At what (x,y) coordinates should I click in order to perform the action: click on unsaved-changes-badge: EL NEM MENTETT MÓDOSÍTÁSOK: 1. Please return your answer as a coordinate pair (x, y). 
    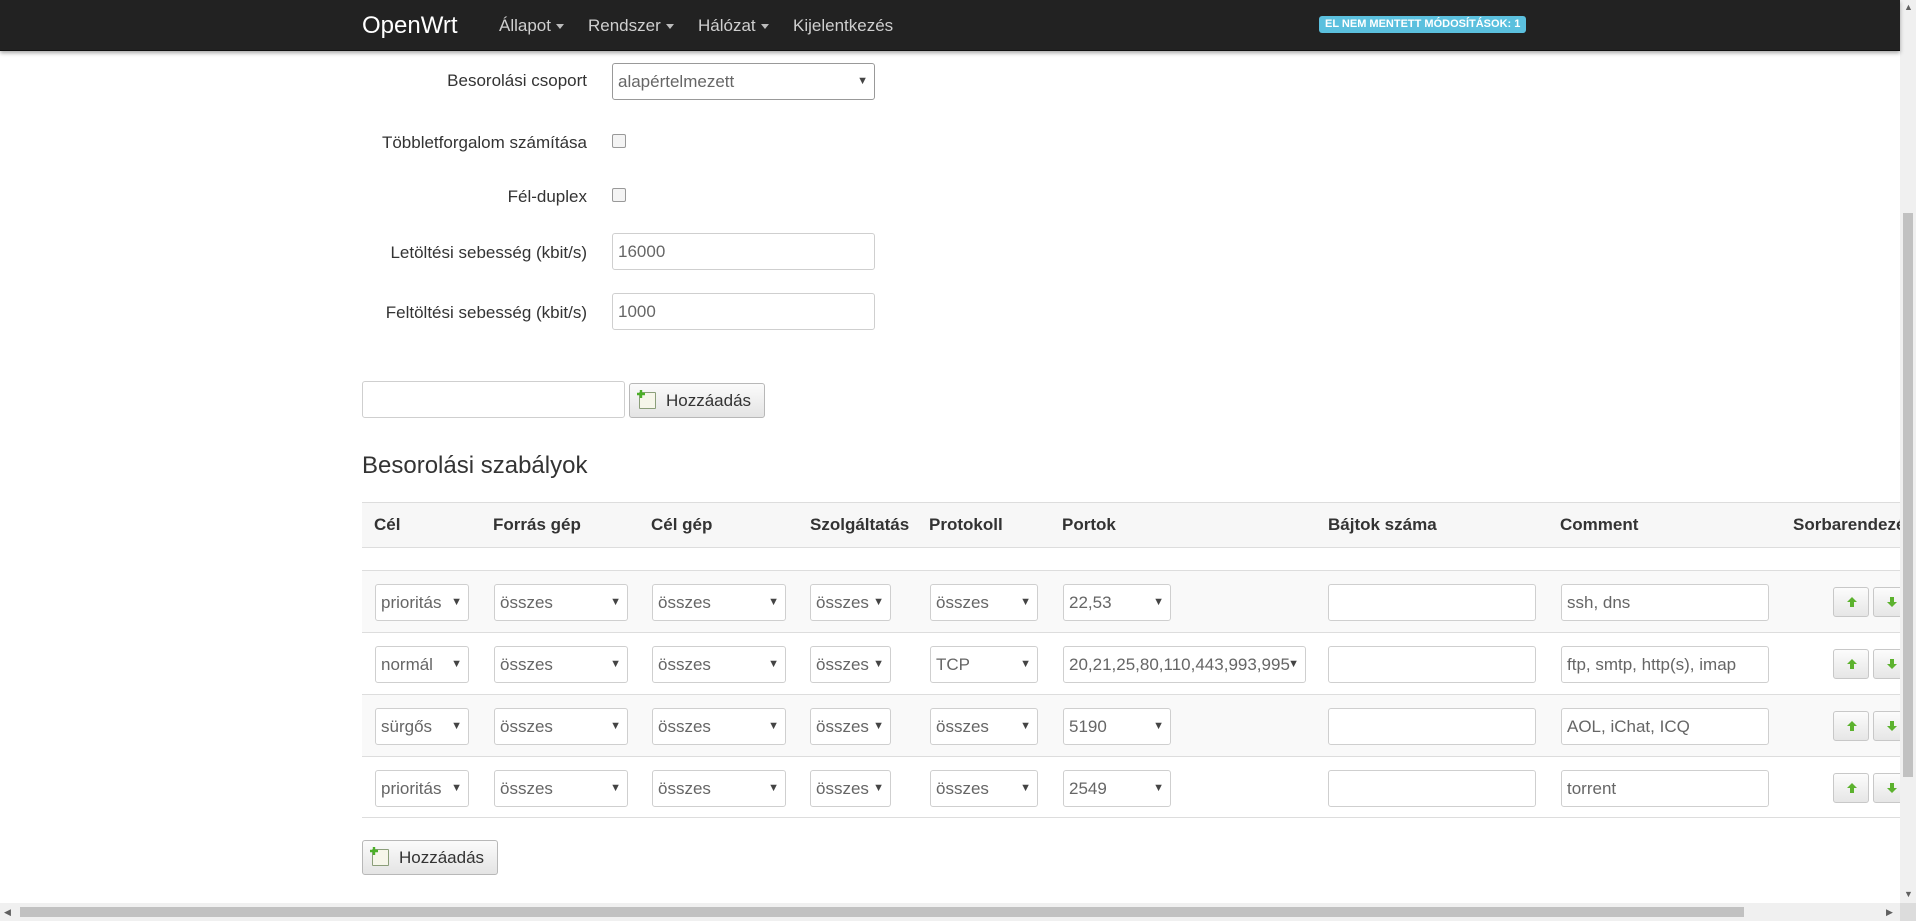
    Looking at the image, I should click on (1423, 24).